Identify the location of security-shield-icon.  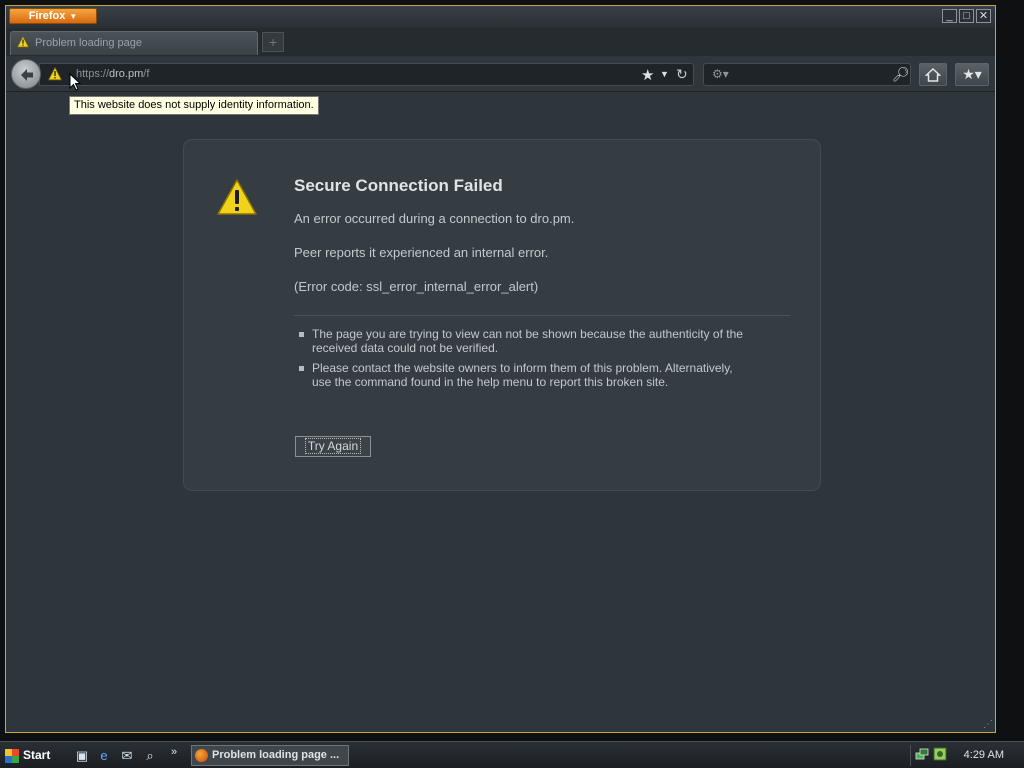
(940, 754).